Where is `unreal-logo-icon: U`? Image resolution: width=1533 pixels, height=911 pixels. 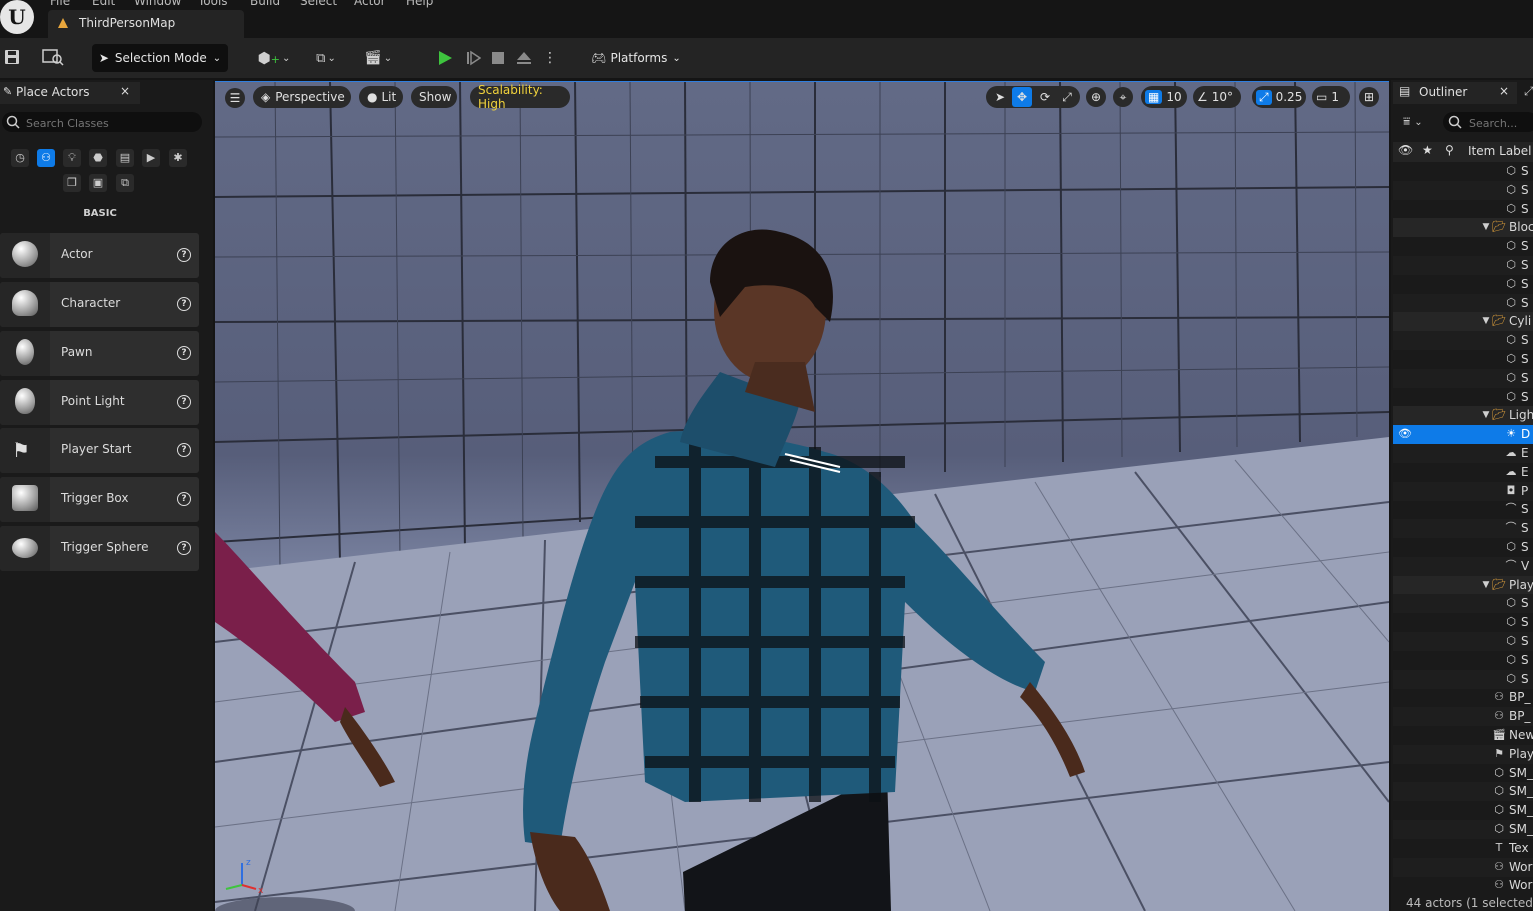
unreal-logo-icon: U is located at coordinates (17, 17).